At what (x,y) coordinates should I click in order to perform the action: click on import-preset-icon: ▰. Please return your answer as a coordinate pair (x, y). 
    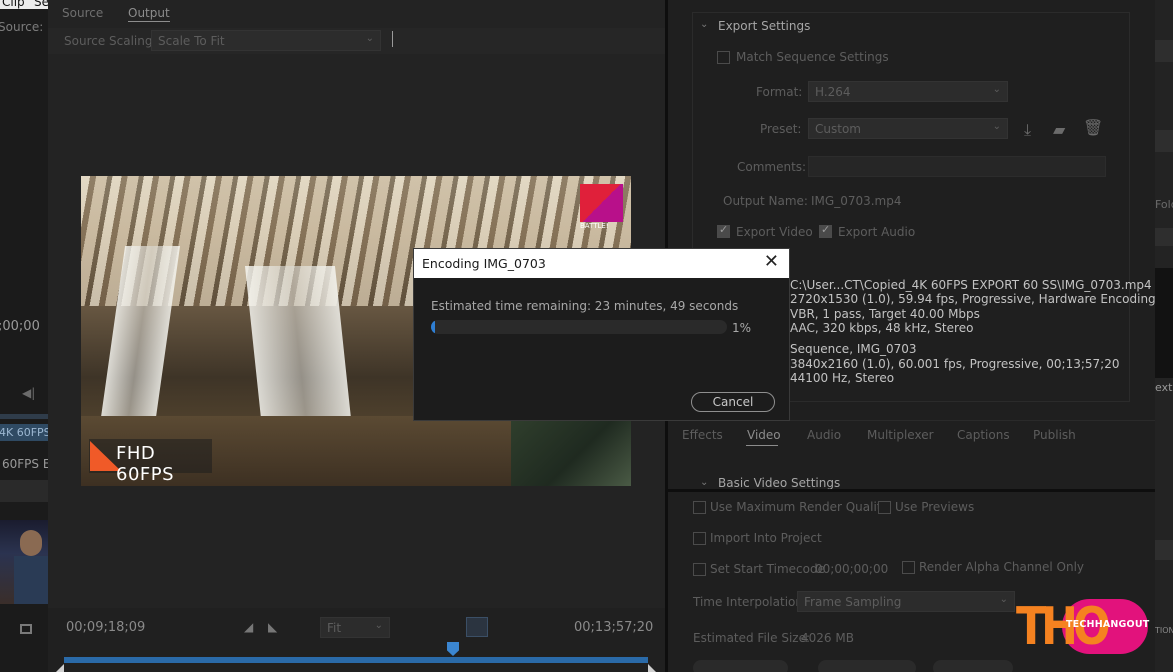
    Looking at the image, I should click on (1059, 129).